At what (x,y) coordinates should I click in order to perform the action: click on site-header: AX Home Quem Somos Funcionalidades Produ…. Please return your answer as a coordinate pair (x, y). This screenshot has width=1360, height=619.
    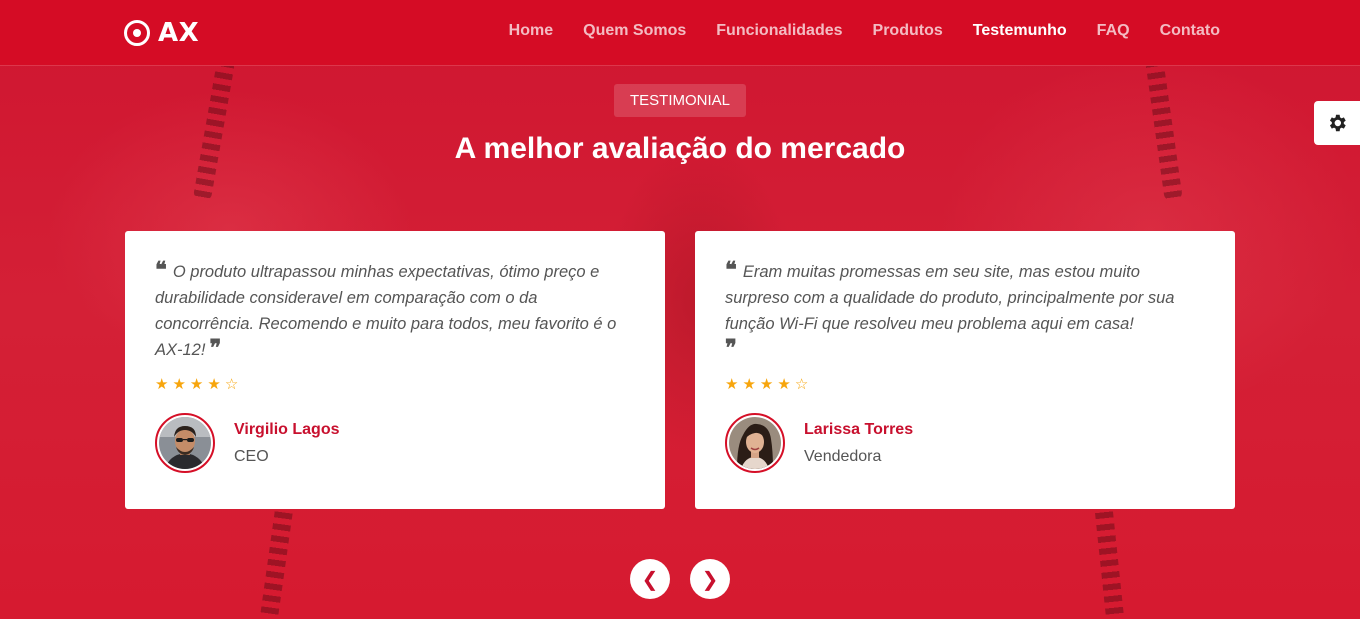
    Looking at the image, I should click on (680, 33).